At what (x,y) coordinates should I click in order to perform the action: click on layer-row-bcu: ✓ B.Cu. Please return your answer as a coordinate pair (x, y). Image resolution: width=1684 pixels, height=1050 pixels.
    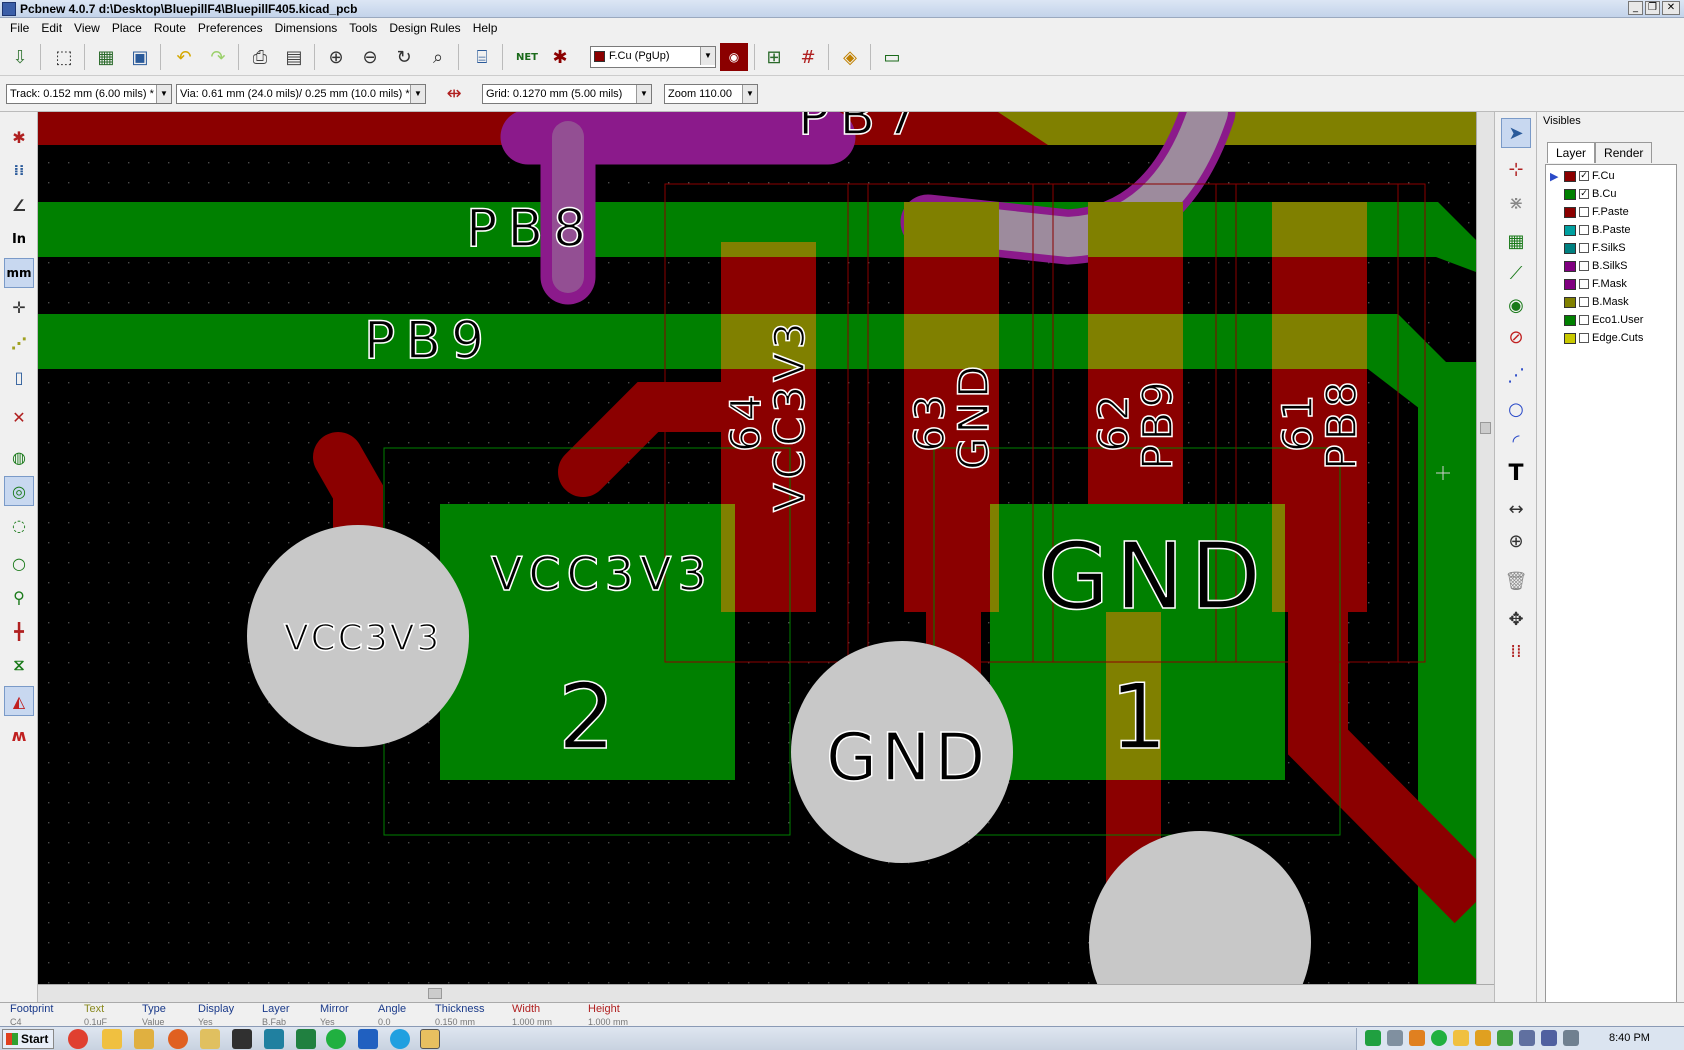
    Looking at the image, I should click on (1611, 194).